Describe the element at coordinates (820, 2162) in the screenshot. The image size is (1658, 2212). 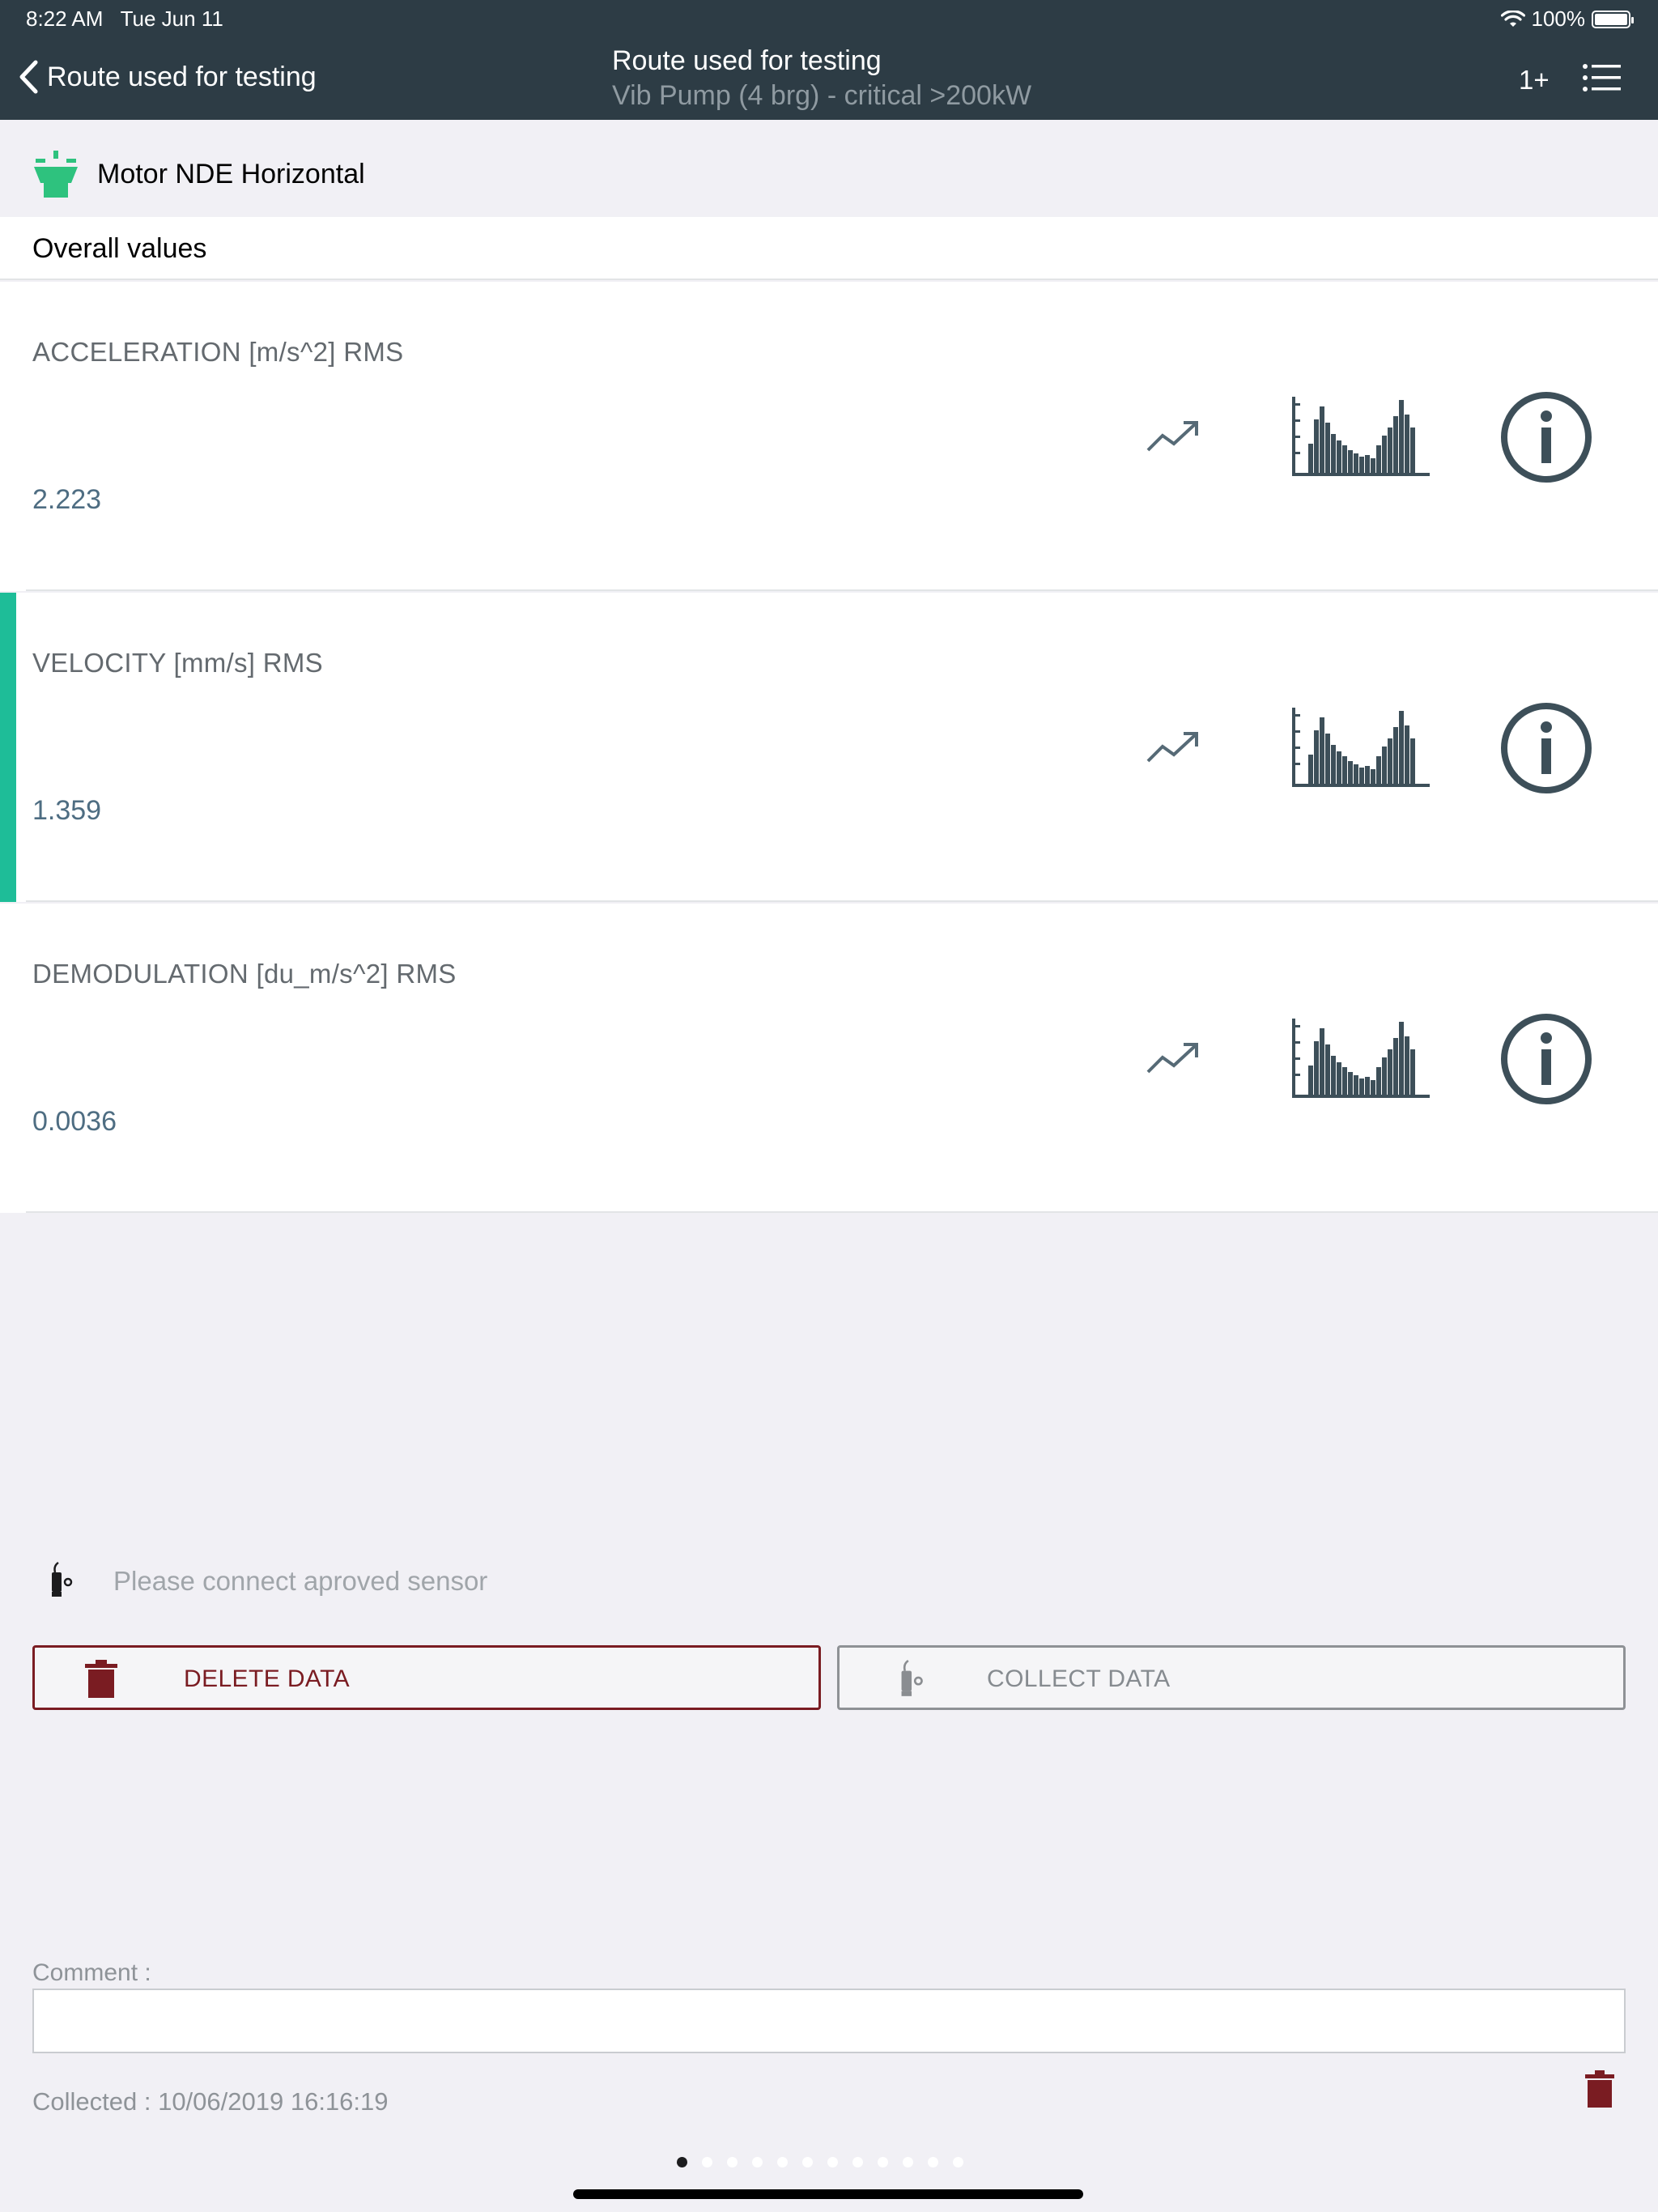
I see `page-indicator` at that location.